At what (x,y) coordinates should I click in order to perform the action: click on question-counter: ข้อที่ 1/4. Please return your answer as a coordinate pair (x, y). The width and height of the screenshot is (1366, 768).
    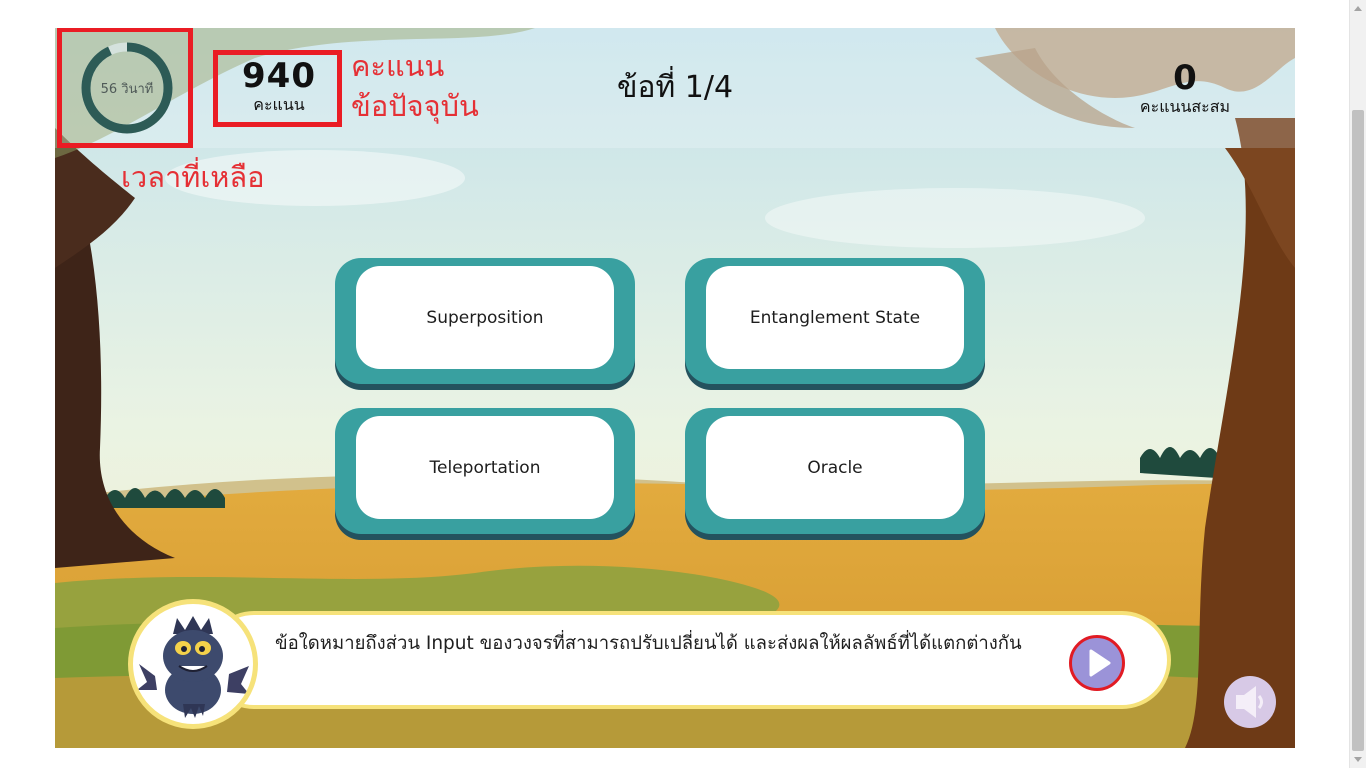
    Looking at the image, I should click on (675, 87).